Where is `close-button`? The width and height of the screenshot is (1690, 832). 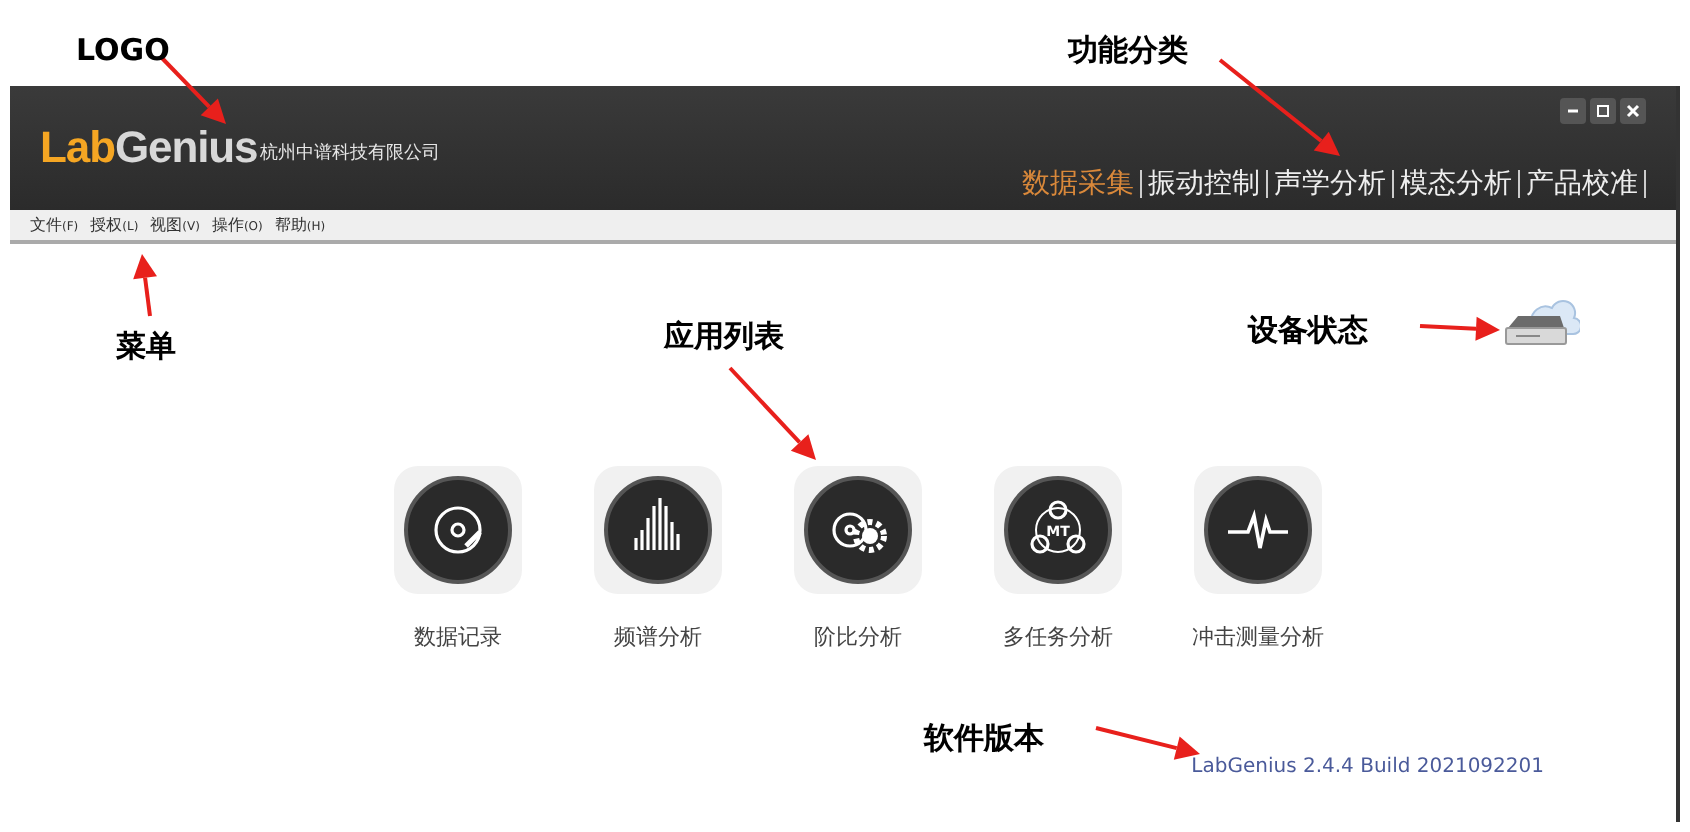 close-button is located at coordinates (1633, 111).